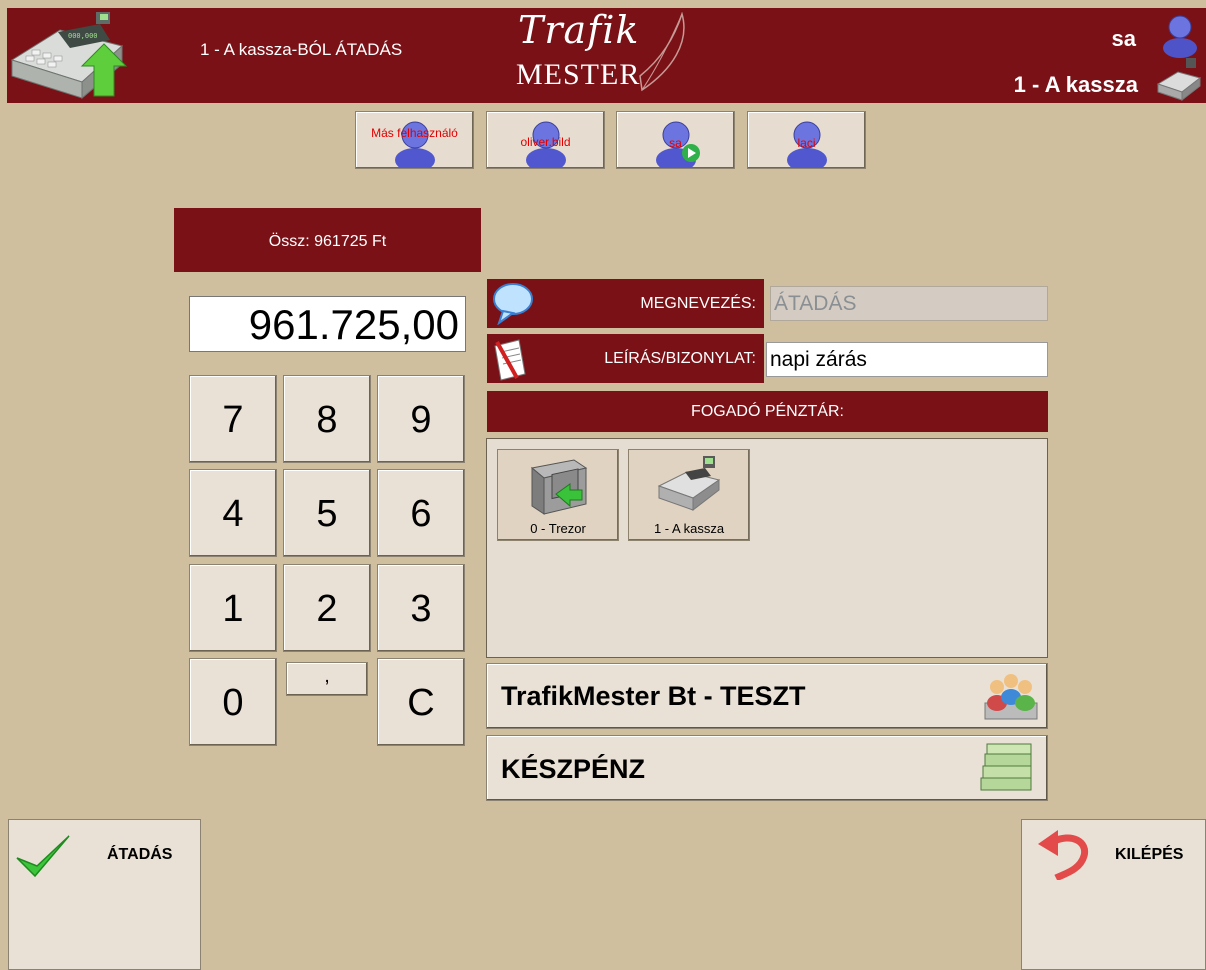 This screenshot has height=970, width=1206. What do you see at coordinates (233, 608) in the screenshot?
I see `key-1: 1` at bounding box center [233, 608].